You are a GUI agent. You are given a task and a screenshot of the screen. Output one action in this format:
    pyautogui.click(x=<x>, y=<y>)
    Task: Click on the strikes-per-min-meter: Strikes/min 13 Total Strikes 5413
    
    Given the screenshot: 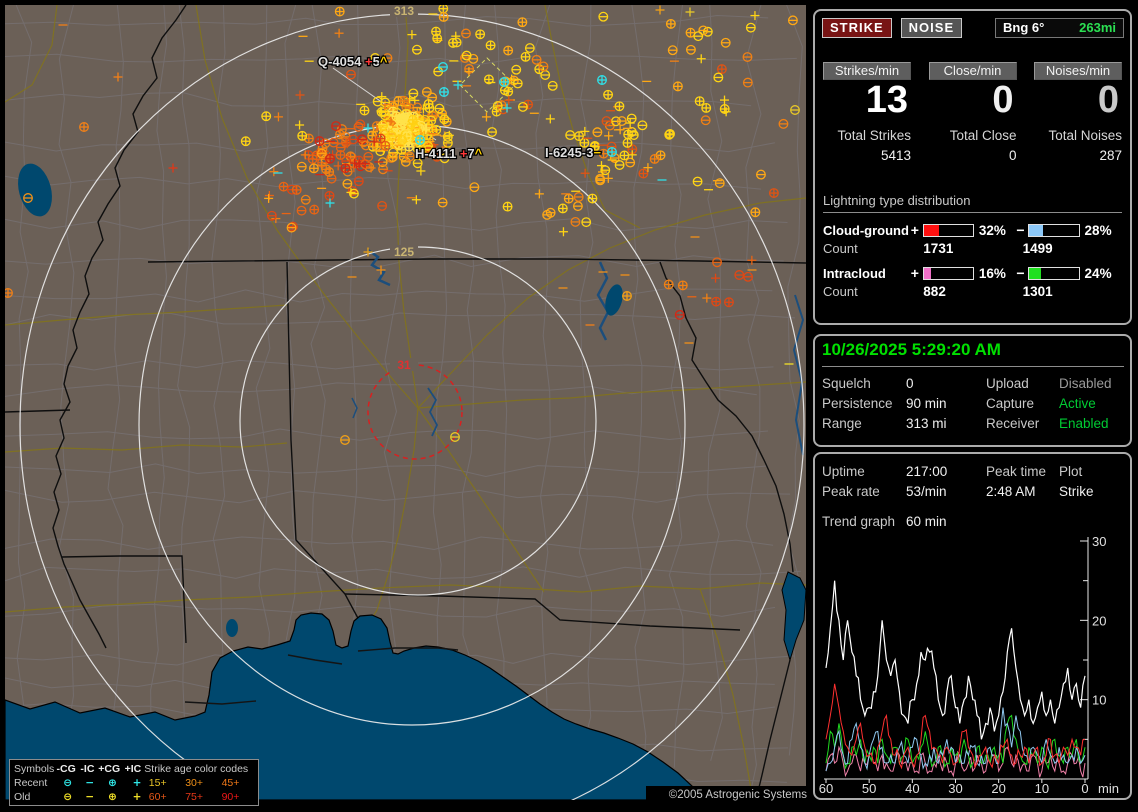 What is the action you would take?
    pyautogui.click(x=867, y=112)
    